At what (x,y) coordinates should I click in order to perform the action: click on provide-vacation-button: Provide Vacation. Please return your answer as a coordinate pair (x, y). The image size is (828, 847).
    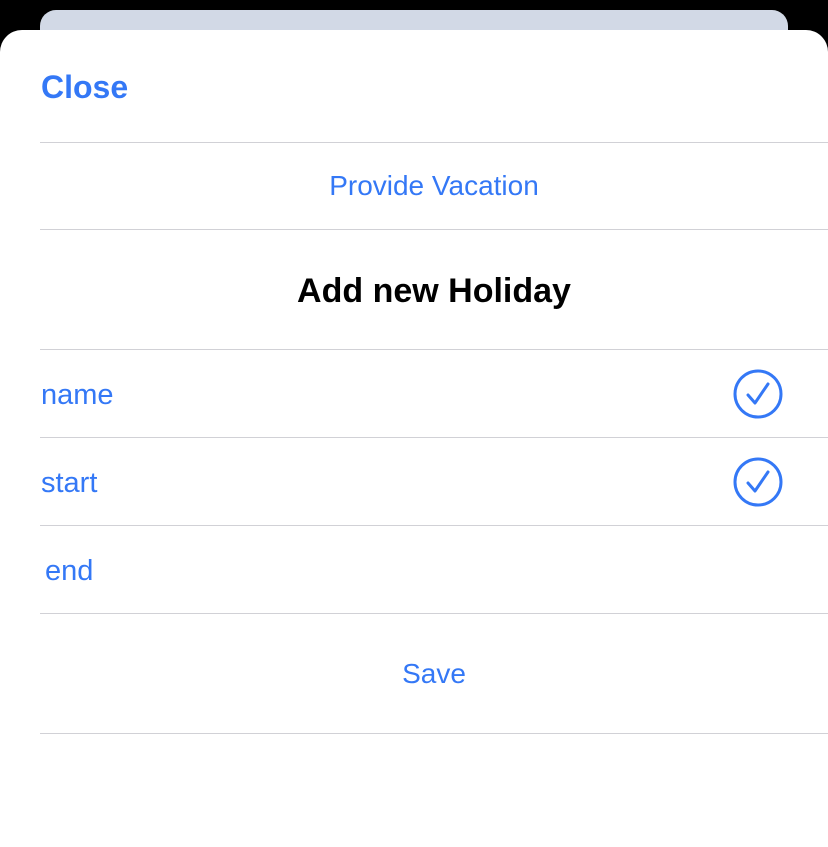
    Looking at the image, I should click on (434, 186).